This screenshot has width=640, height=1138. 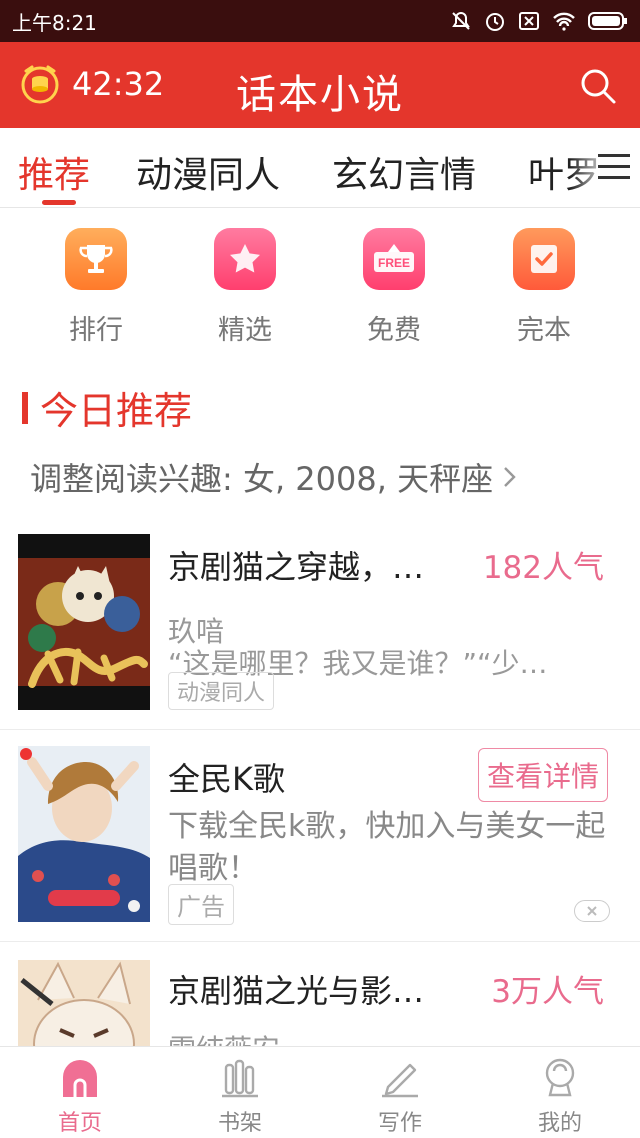 What do you see at coordinates (201, 904) in the screenshot?
I see `ad-badge: 广告` at bounding box center [201, 904].